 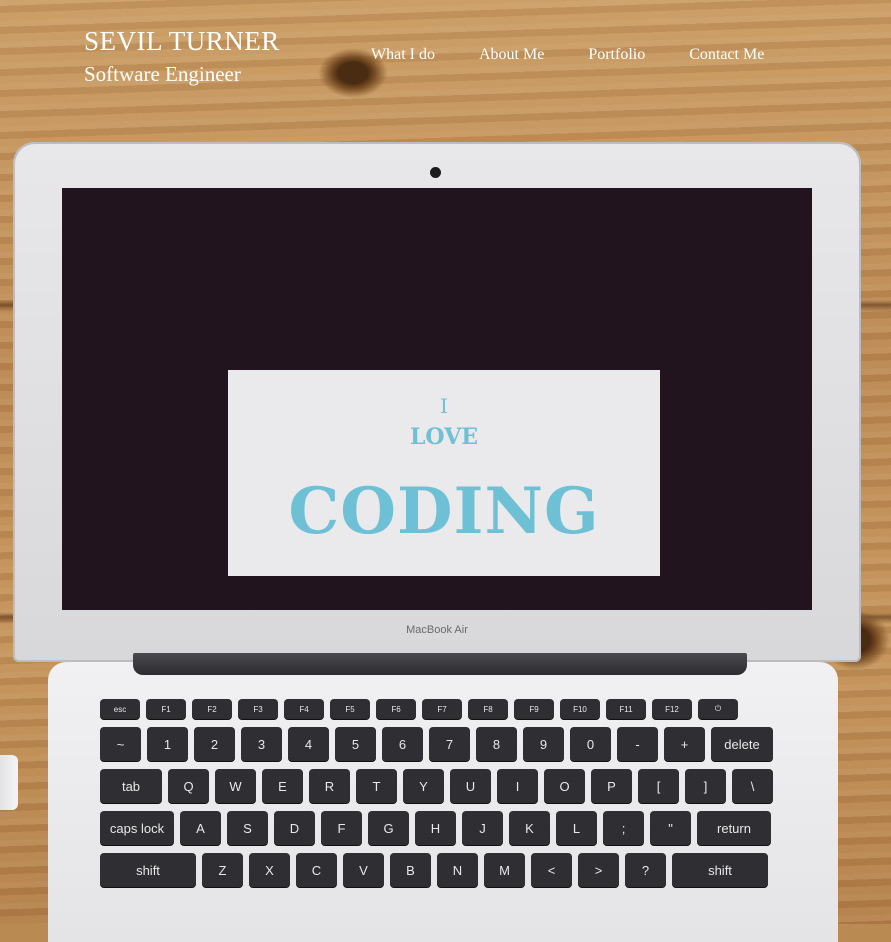 I want to click on key-y: Y, so click(x=423, y=786).